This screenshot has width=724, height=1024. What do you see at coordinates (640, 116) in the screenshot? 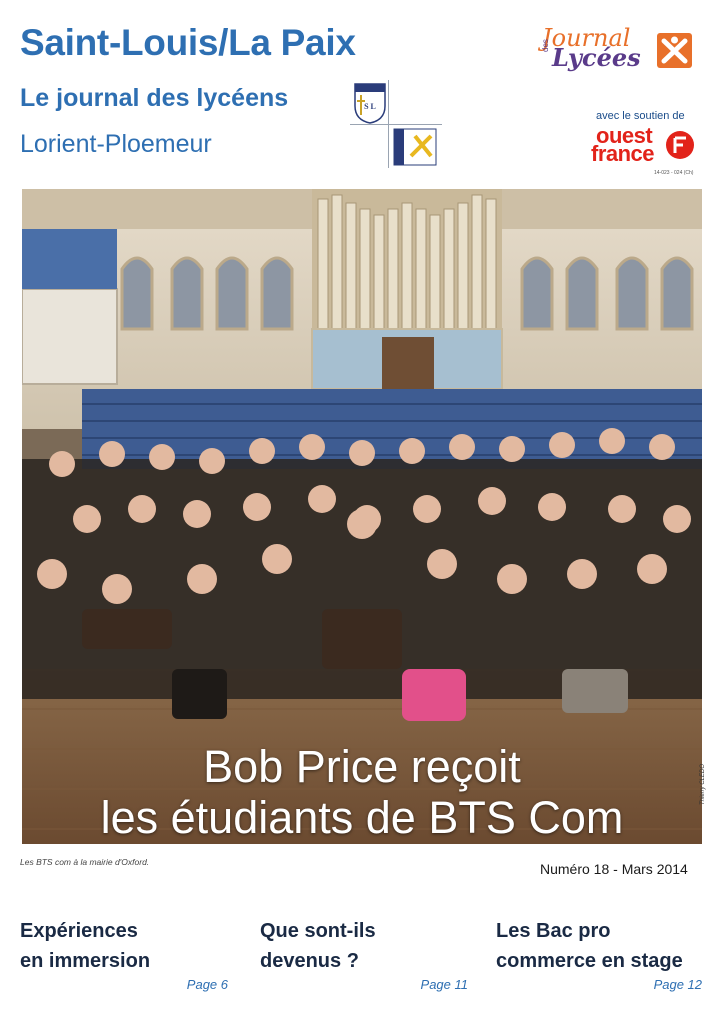
I see `sponsor-text: avec le soutien de` at bounding box center [640, 116].